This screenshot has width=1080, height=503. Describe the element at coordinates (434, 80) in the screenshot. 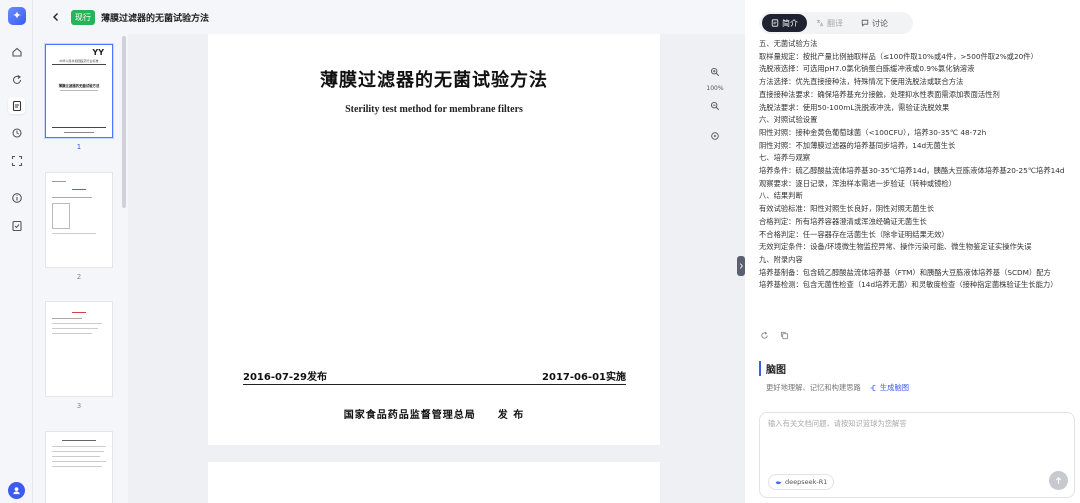

I see `page-title: 薄膜过滤器的无菌试验方法` at that location.